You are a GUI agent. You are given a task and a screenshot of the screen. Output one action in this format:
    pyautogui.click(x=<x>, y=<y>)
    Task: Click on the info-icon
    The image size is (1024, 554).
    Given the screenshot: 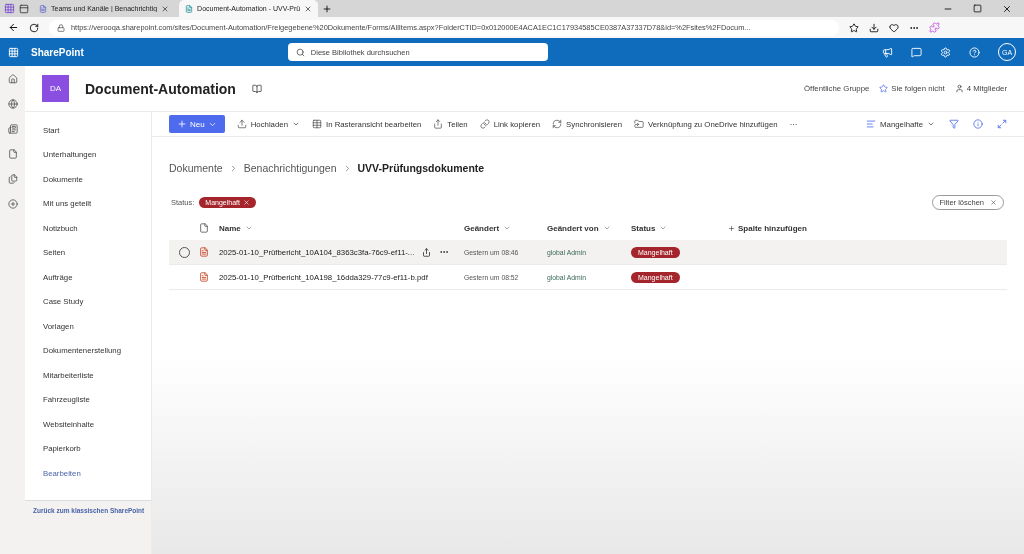 What is the action you would take?
    pyautogui.click(x=978, y=124)
    